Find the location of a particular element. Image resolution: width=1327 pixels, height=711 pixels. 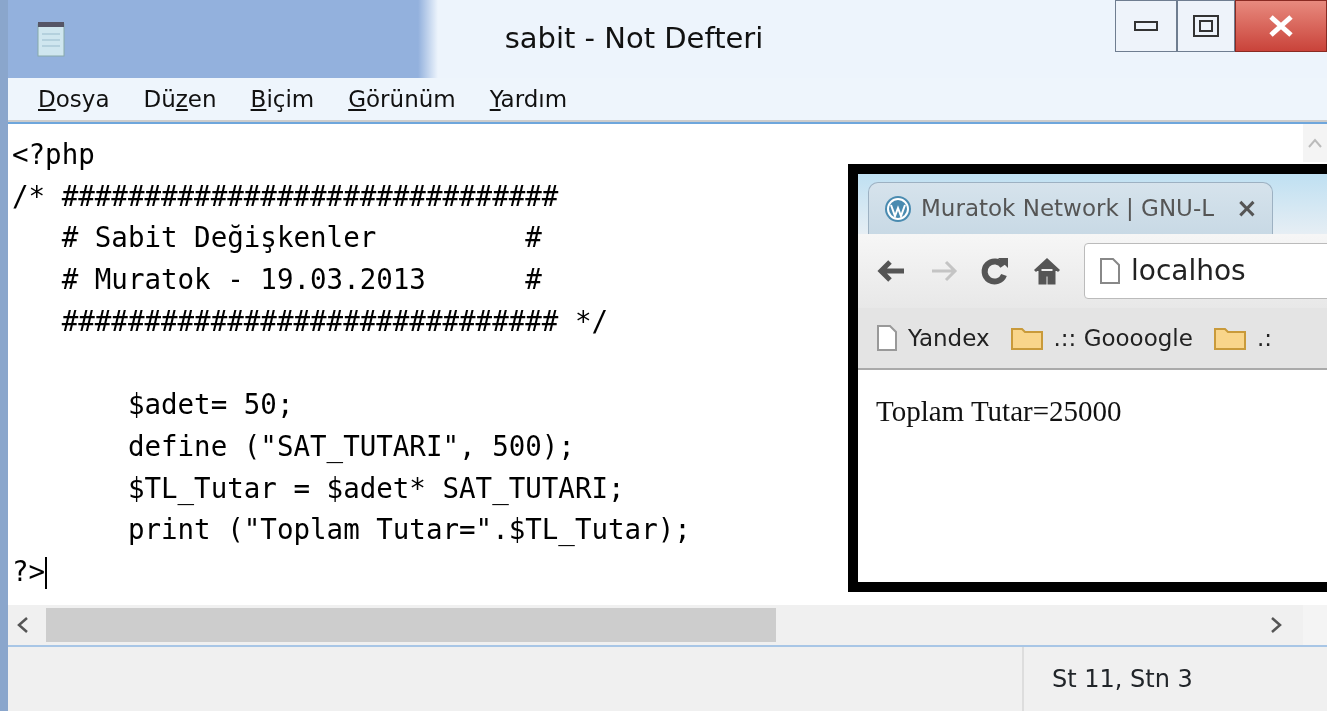

scroll-left-icon is located at coordinates (23, 625).